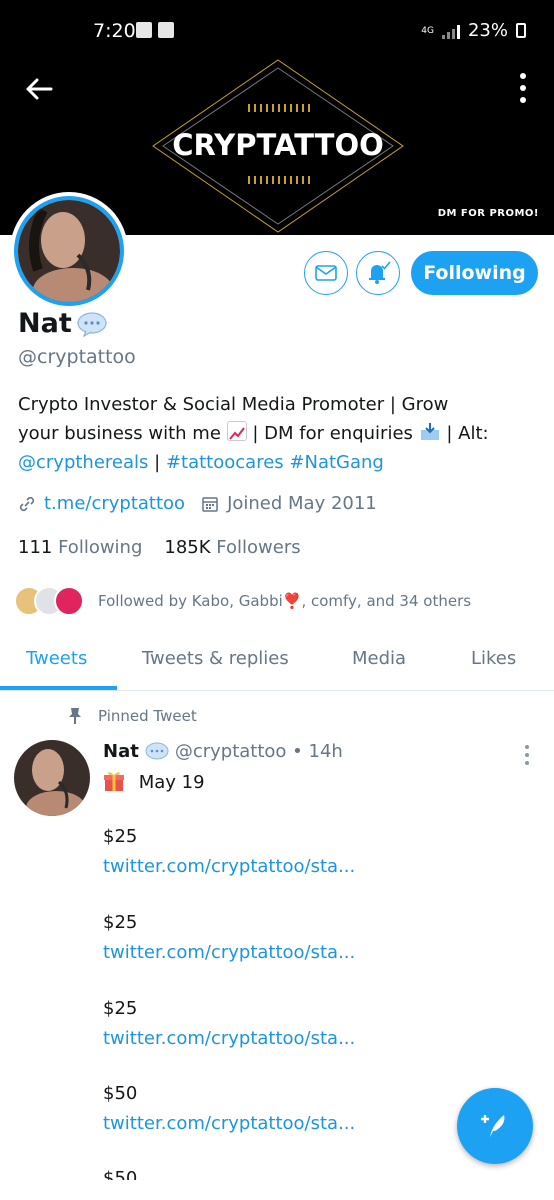 The image size is (554, 1200). What do you see at coordinates (488, 213) in the screenshot?
I see `banner-promo-text: DM FOR PROMO!` at bounding box center [488, 213].